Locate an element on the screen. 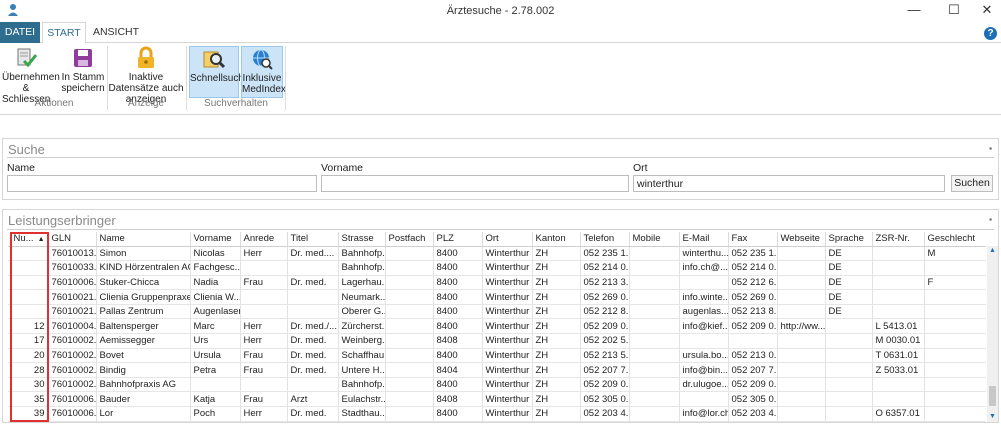  column-header: Mobile is located at coordinates (654, 239).